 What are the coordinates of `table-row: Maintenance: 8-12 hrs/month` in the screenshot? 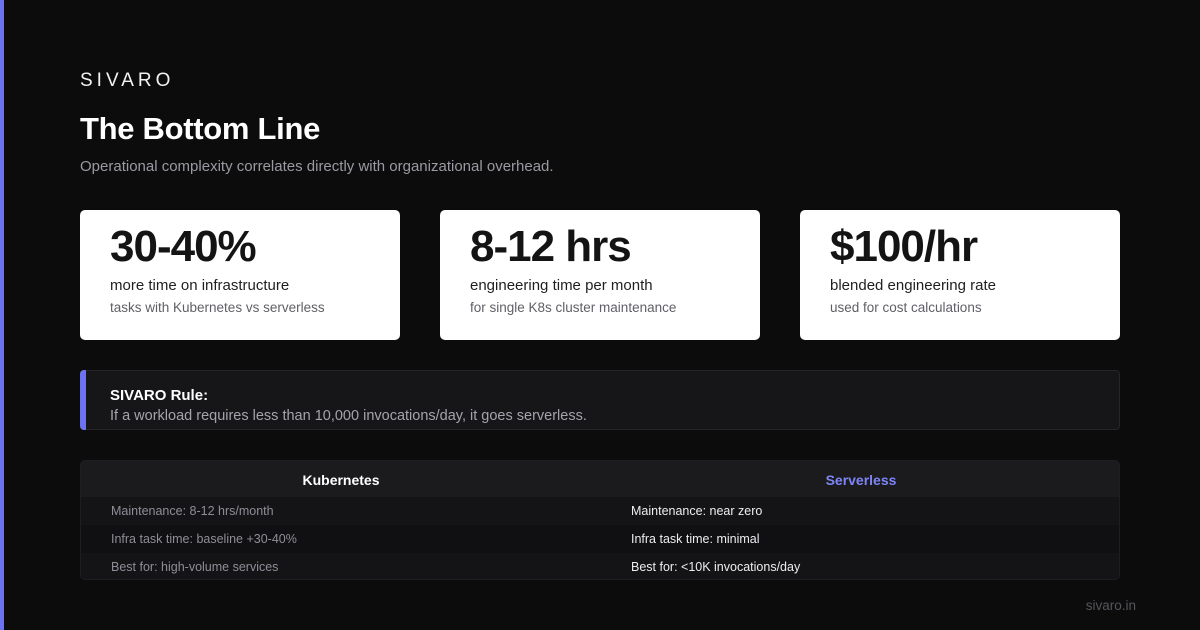 It's located at (341, 511).